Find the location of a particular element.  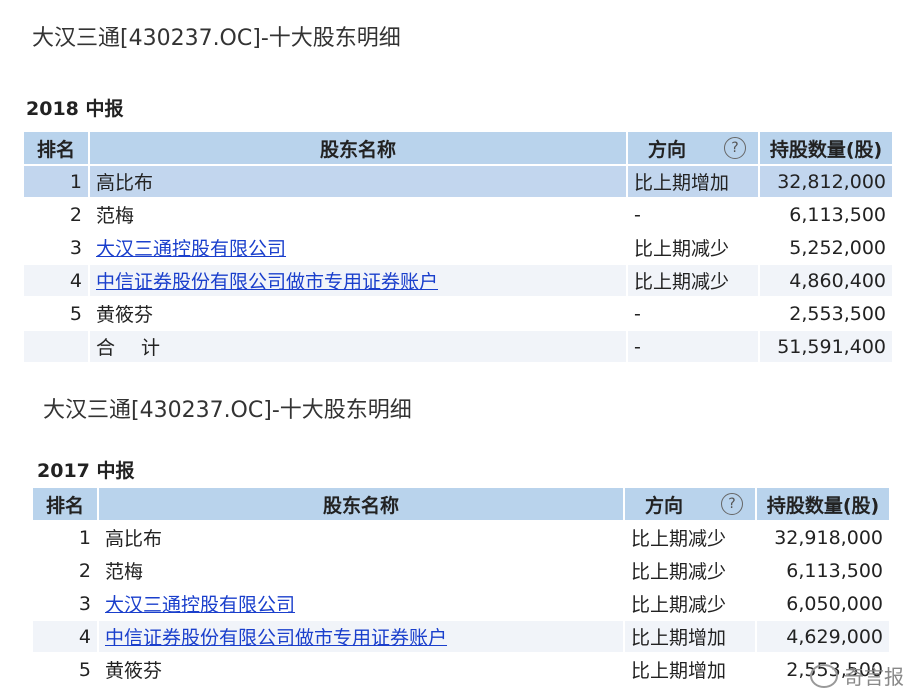

shares-cell: 4,860,400 is located at coordinates (827, 281).